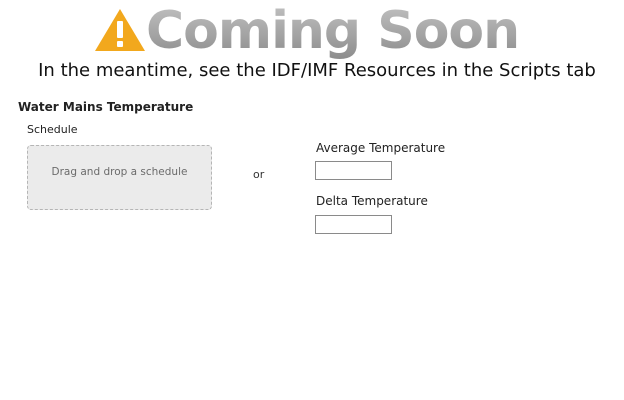  I want to click on coming-soon-headline: Coming Soon, so click(333, 31).